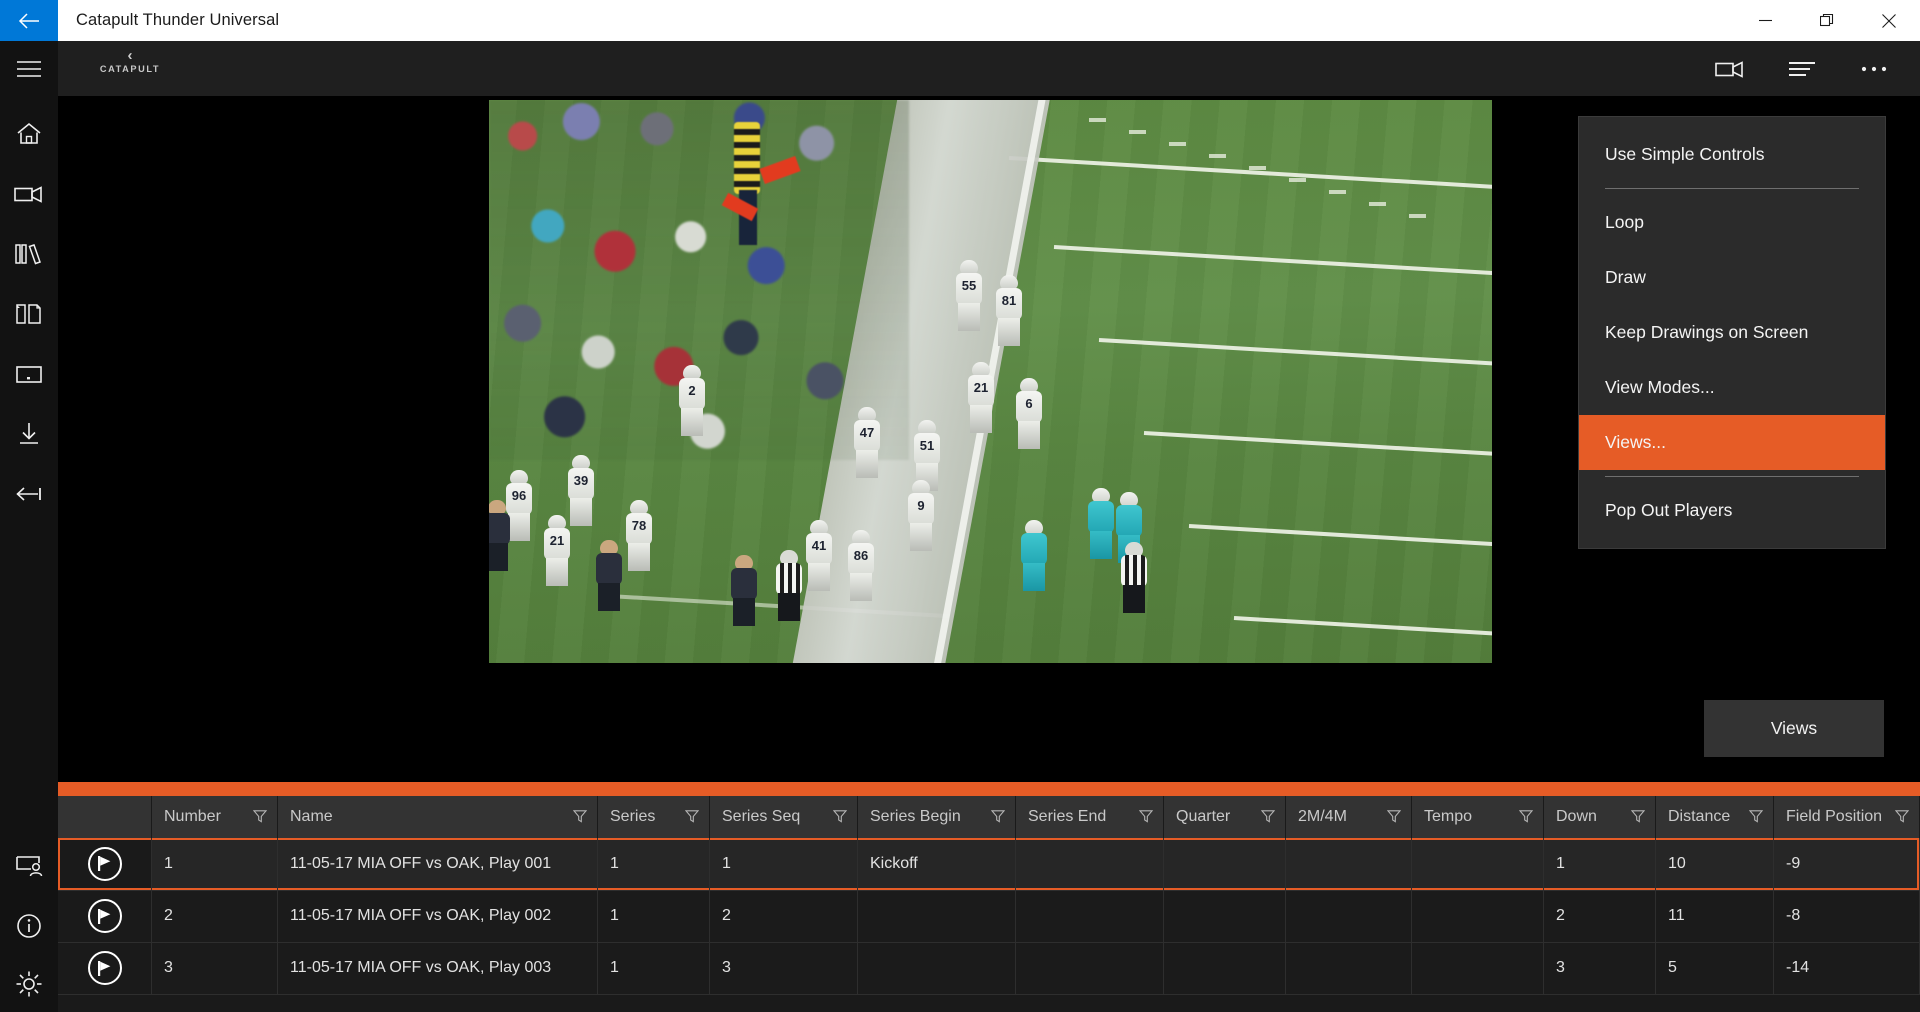 This screenshot has height=1012, width=1920. What do you see at coordinates (29, 134) in the screenshot?
I see `sidebar-item-home` at bounding box center [29, 134].